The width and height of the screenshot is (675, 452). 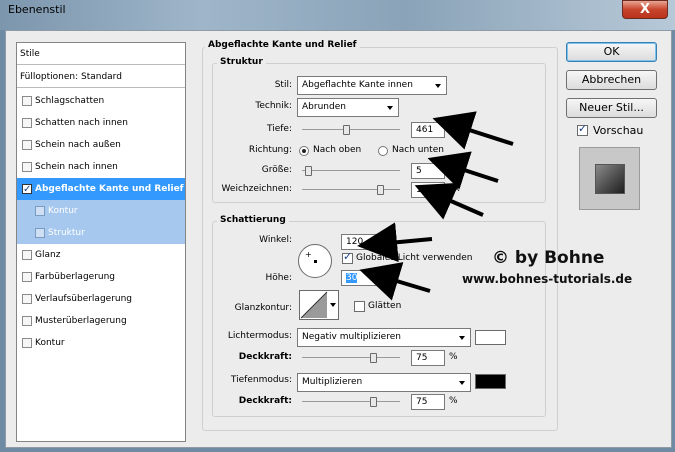 I want to click on window-title: Ebenenstil, so click(x=37, y=9).